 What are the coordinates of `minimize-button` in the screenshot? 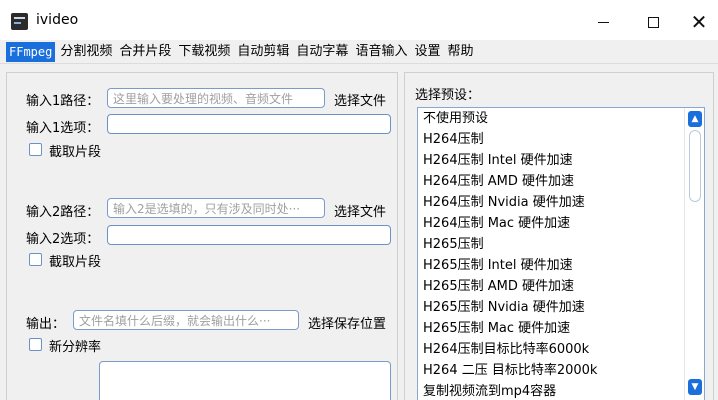 It's located at (603, 22).